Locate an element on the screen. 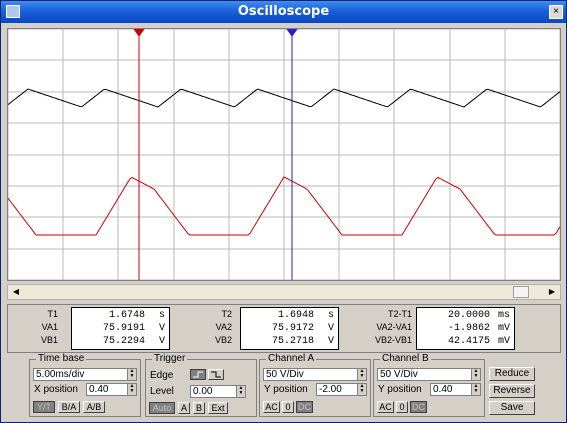 This screenshot has height=423, width=567. save-button: Save is located at coordinates (512, 408).